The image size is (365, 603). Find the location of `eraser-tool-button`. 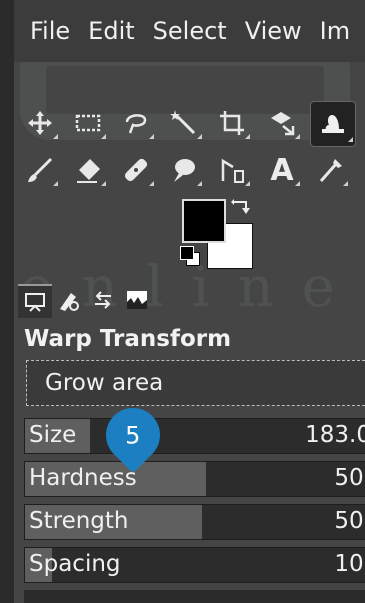

eraser-tool-button is located at coordinates (88, 170).